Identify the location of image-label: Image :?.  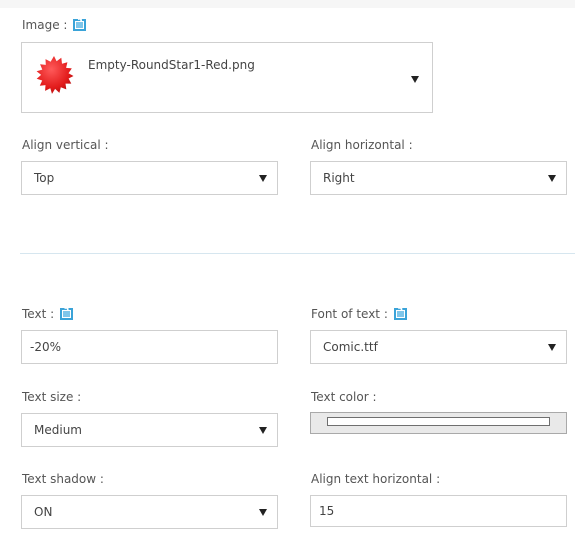
(54, 25).